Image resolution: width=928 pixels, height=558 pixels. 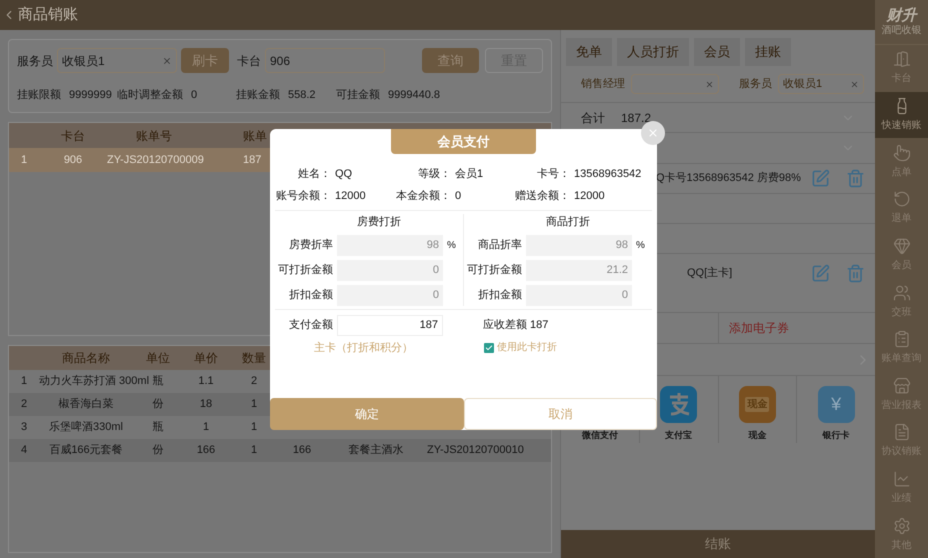 What do you see at coordinates (434, 174) in the screenshot?
I see `info-label: 等级：` at bounding box center [434, 174].